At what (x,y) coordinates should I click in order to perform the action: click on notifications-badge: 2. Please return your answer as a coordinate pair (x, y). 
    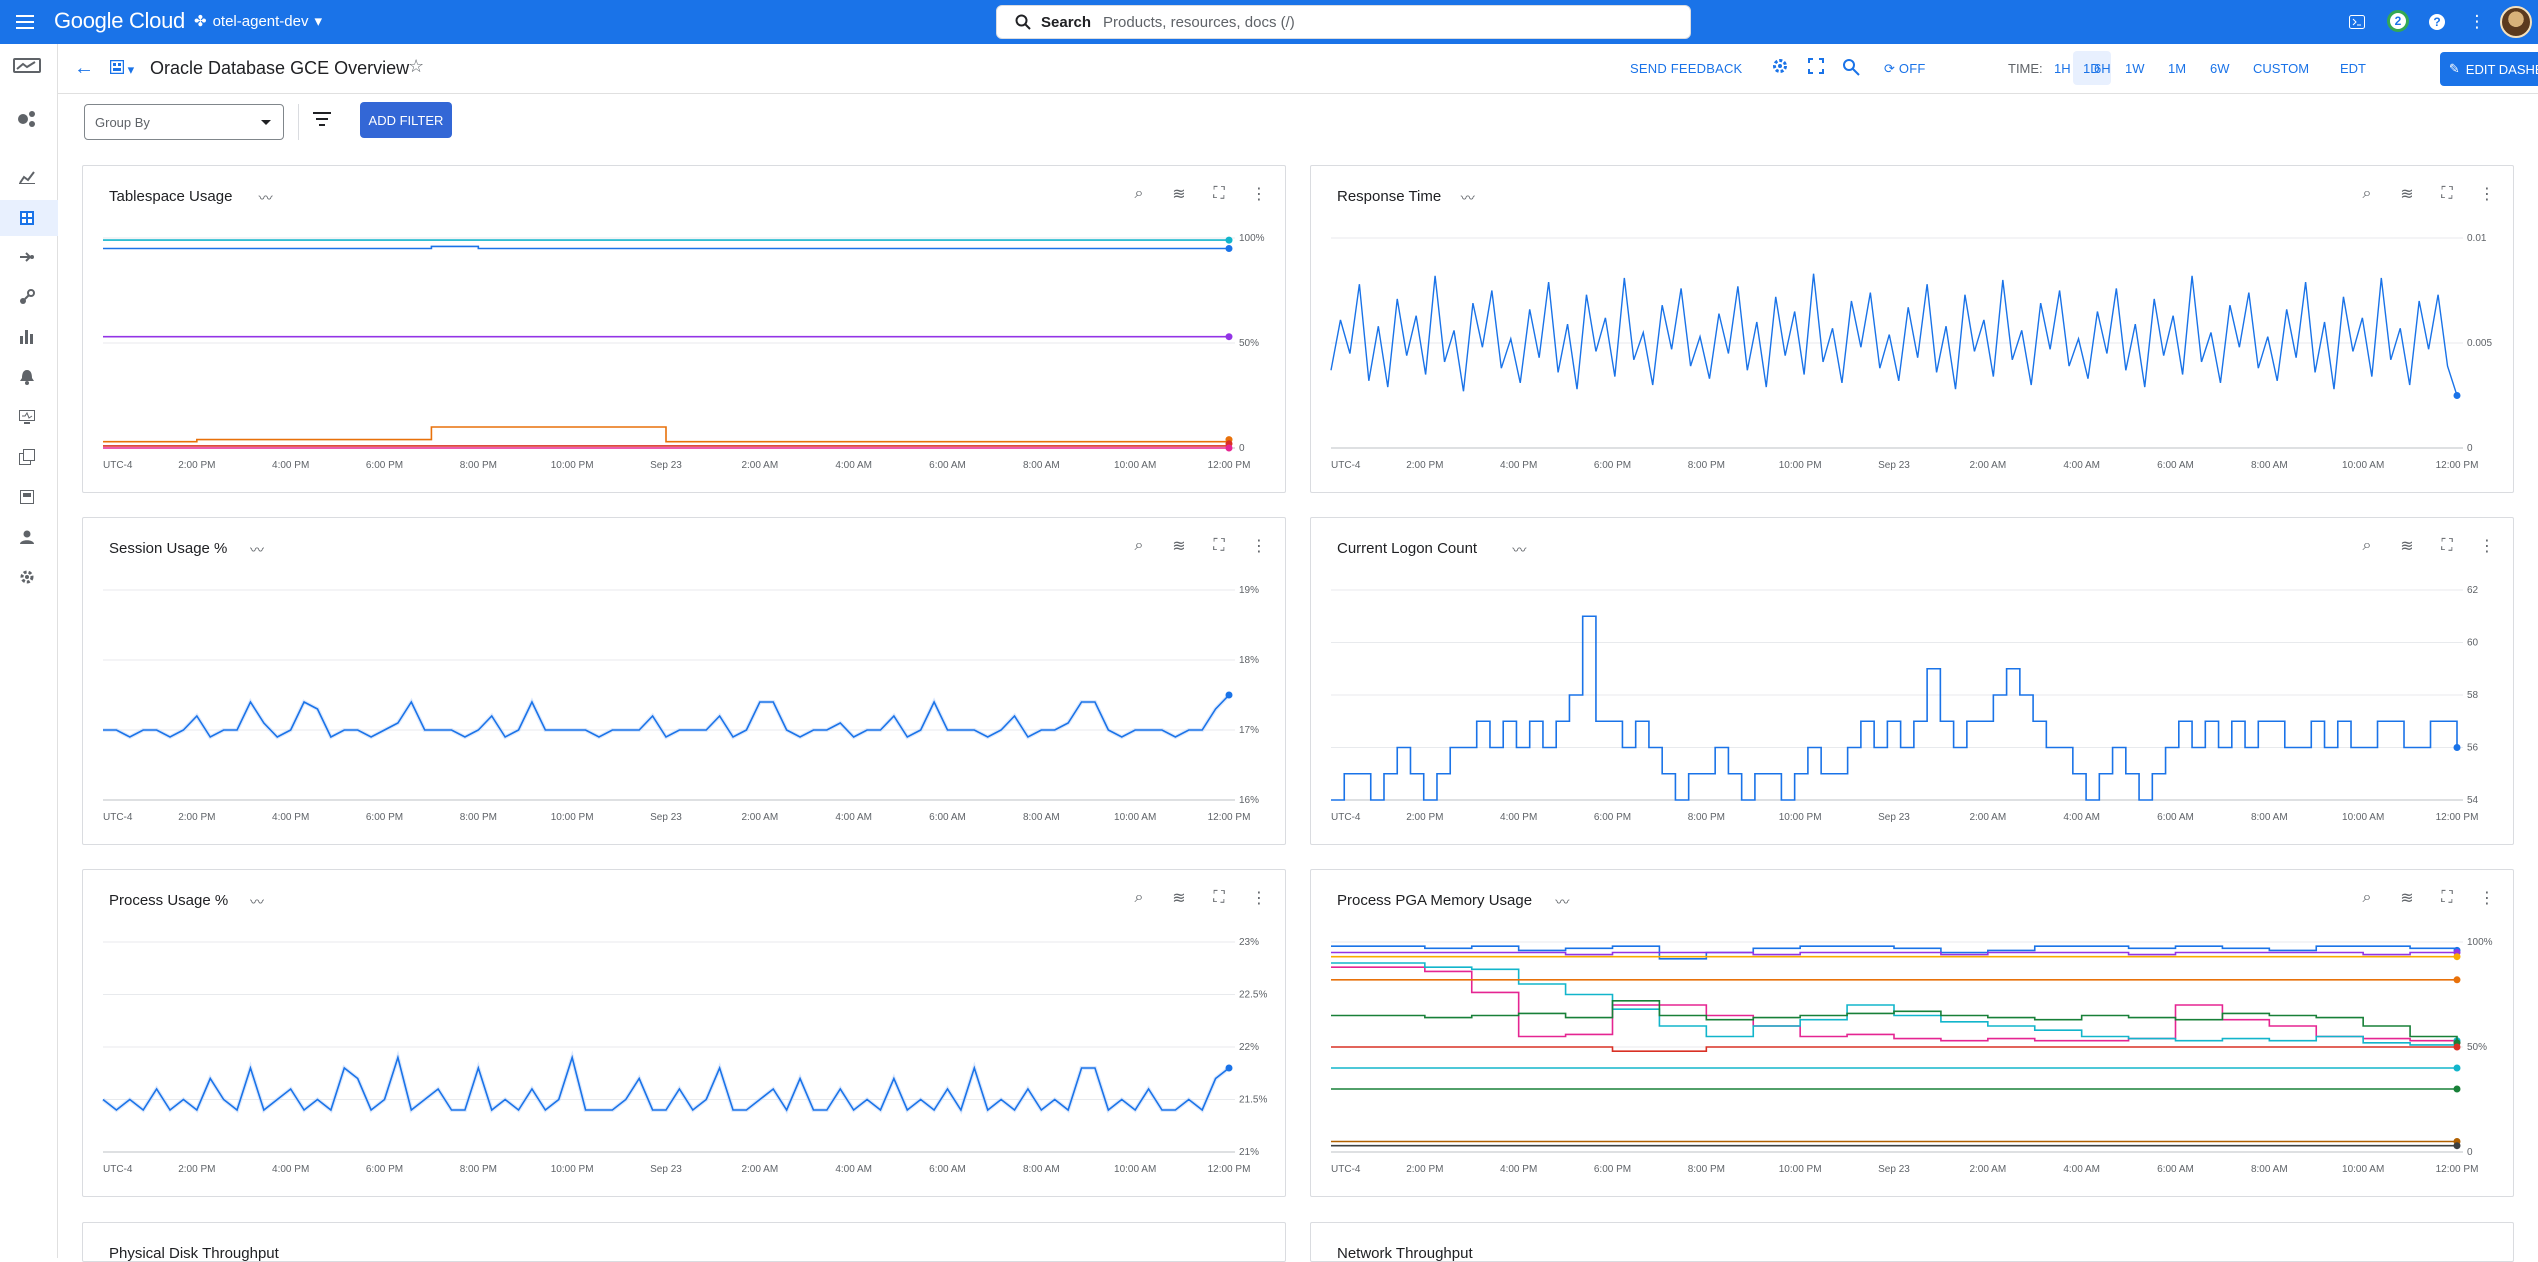
    Looking at the image, I should click on (2398, 21).